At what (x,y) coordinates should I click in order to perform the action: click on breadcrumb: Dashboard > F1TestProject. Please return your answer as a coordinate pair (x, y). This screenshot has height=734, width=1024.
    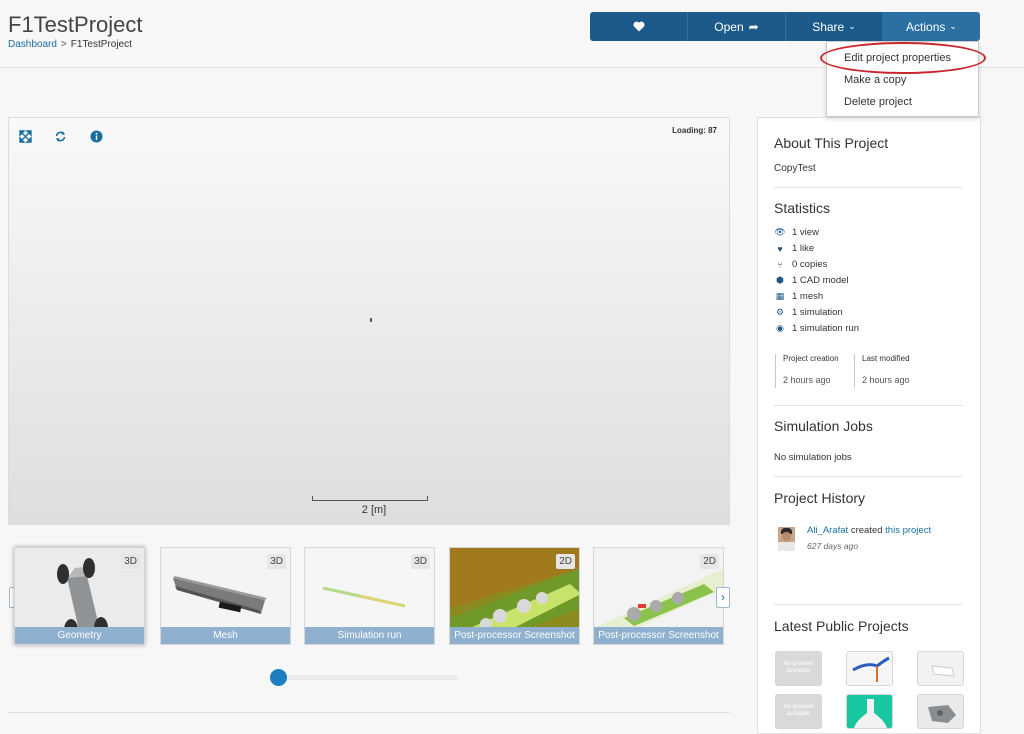
    Looking at the image, I should click on (70, 44).